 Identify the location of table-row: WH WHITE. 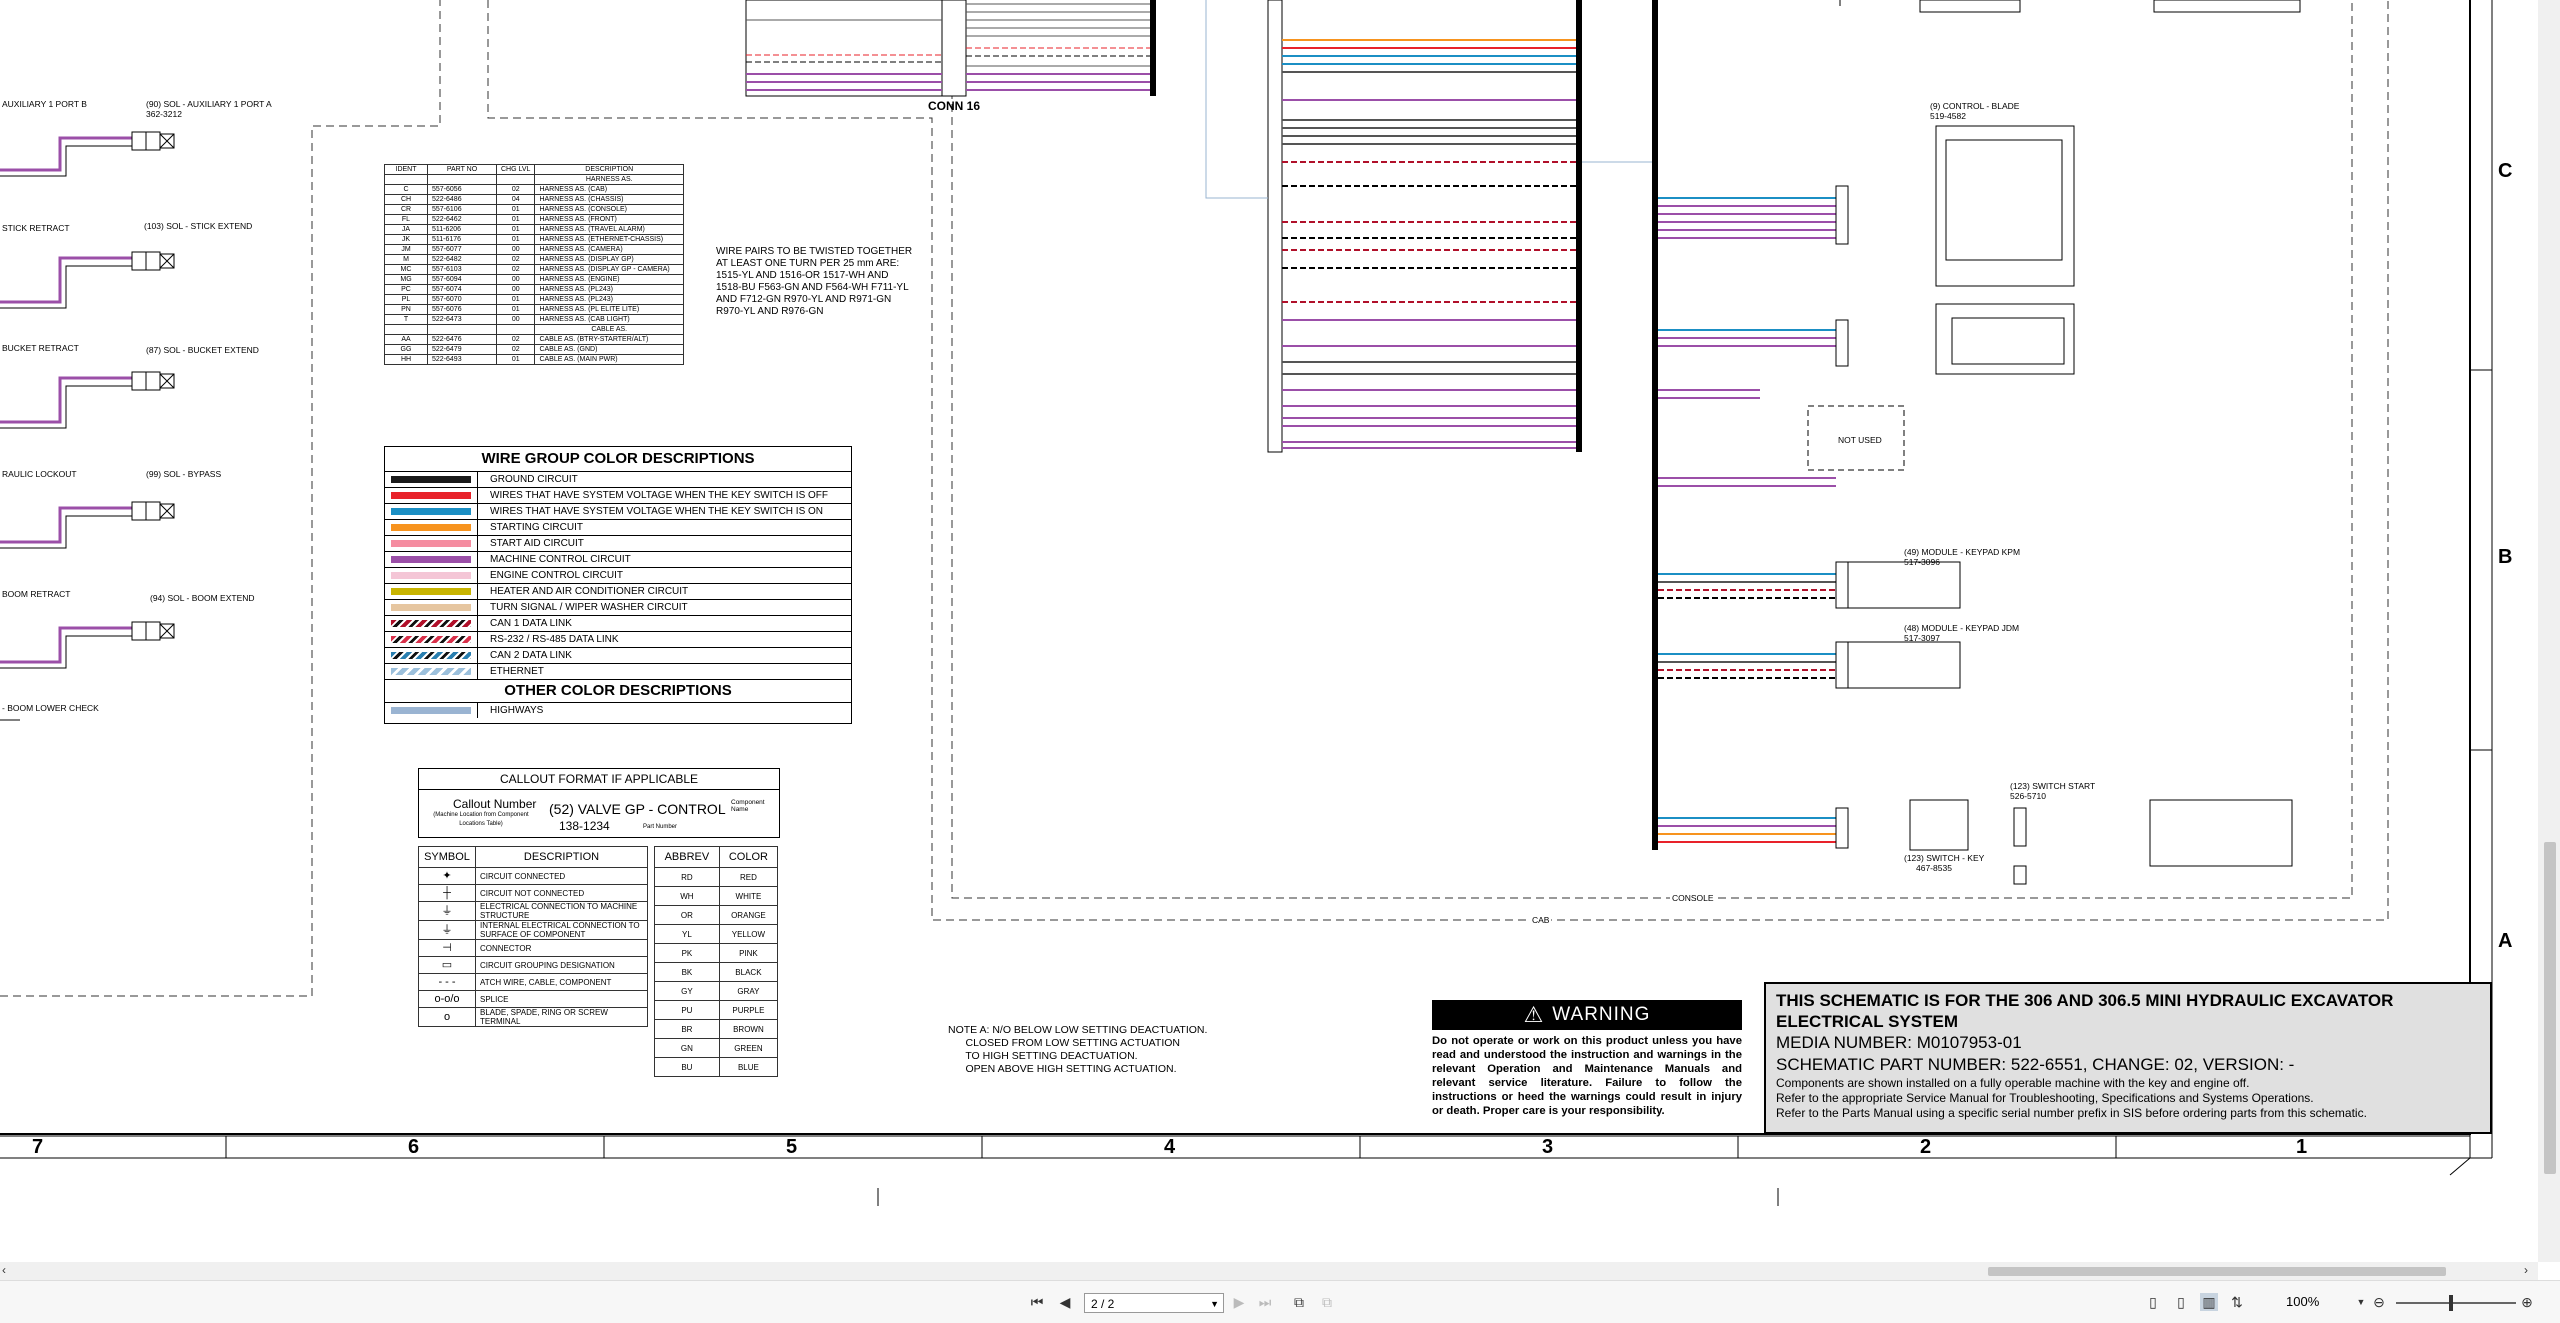
(716, 896).